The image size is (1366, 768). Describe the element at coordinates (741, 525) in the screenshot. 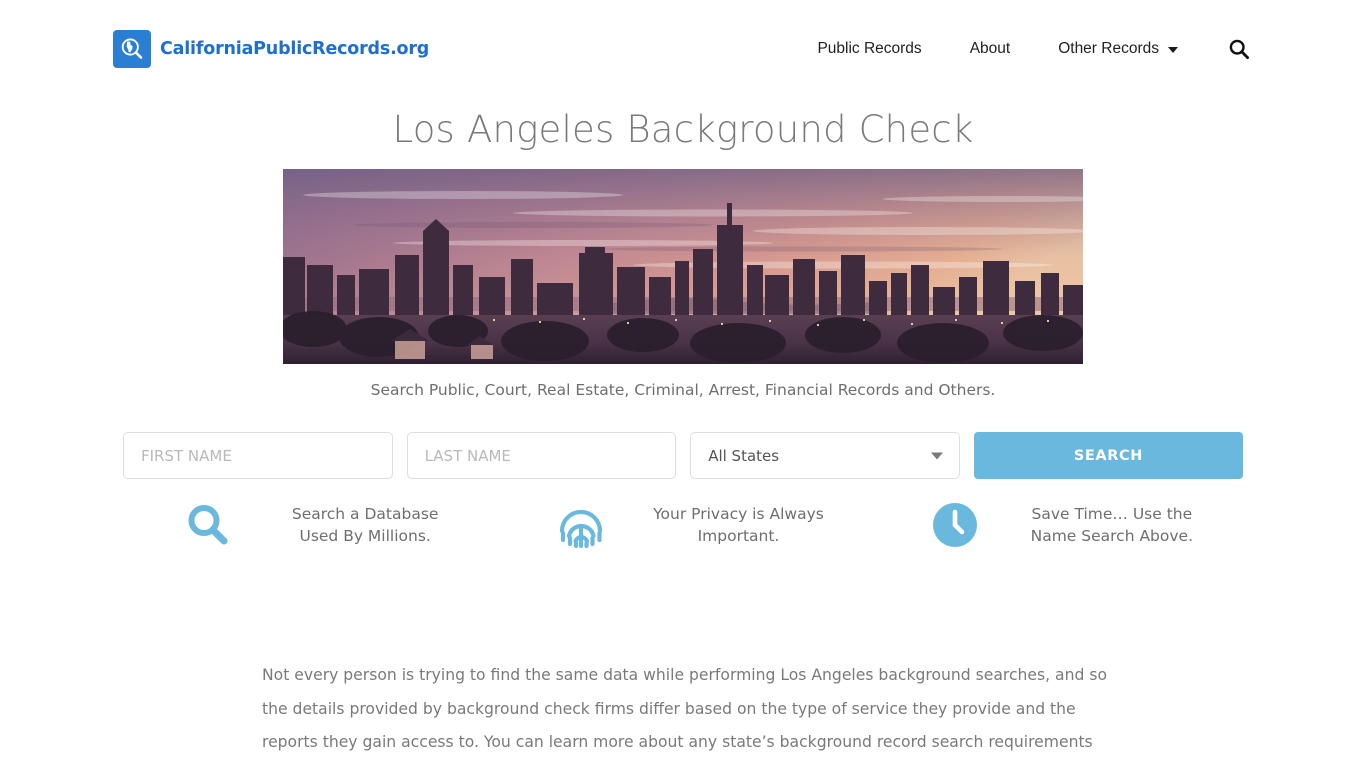

I see `feature-text: Your Privacy is Always Important.` at that location.